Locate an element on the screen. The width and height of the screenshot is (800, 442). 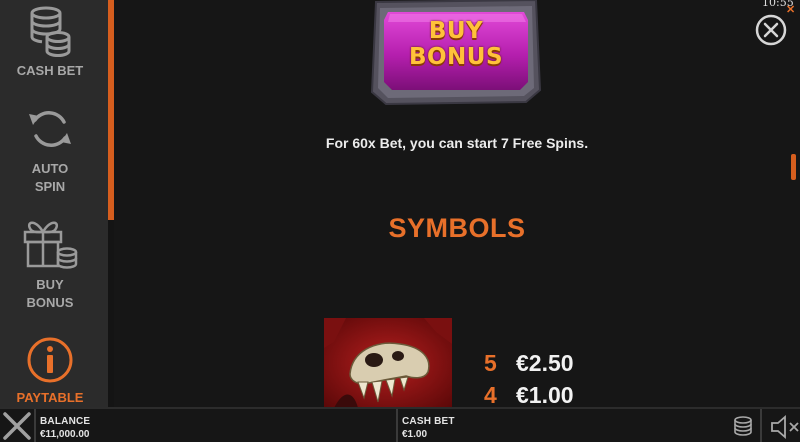
symbols-heading: SYMBOLS is located at coordinates (457, 228).